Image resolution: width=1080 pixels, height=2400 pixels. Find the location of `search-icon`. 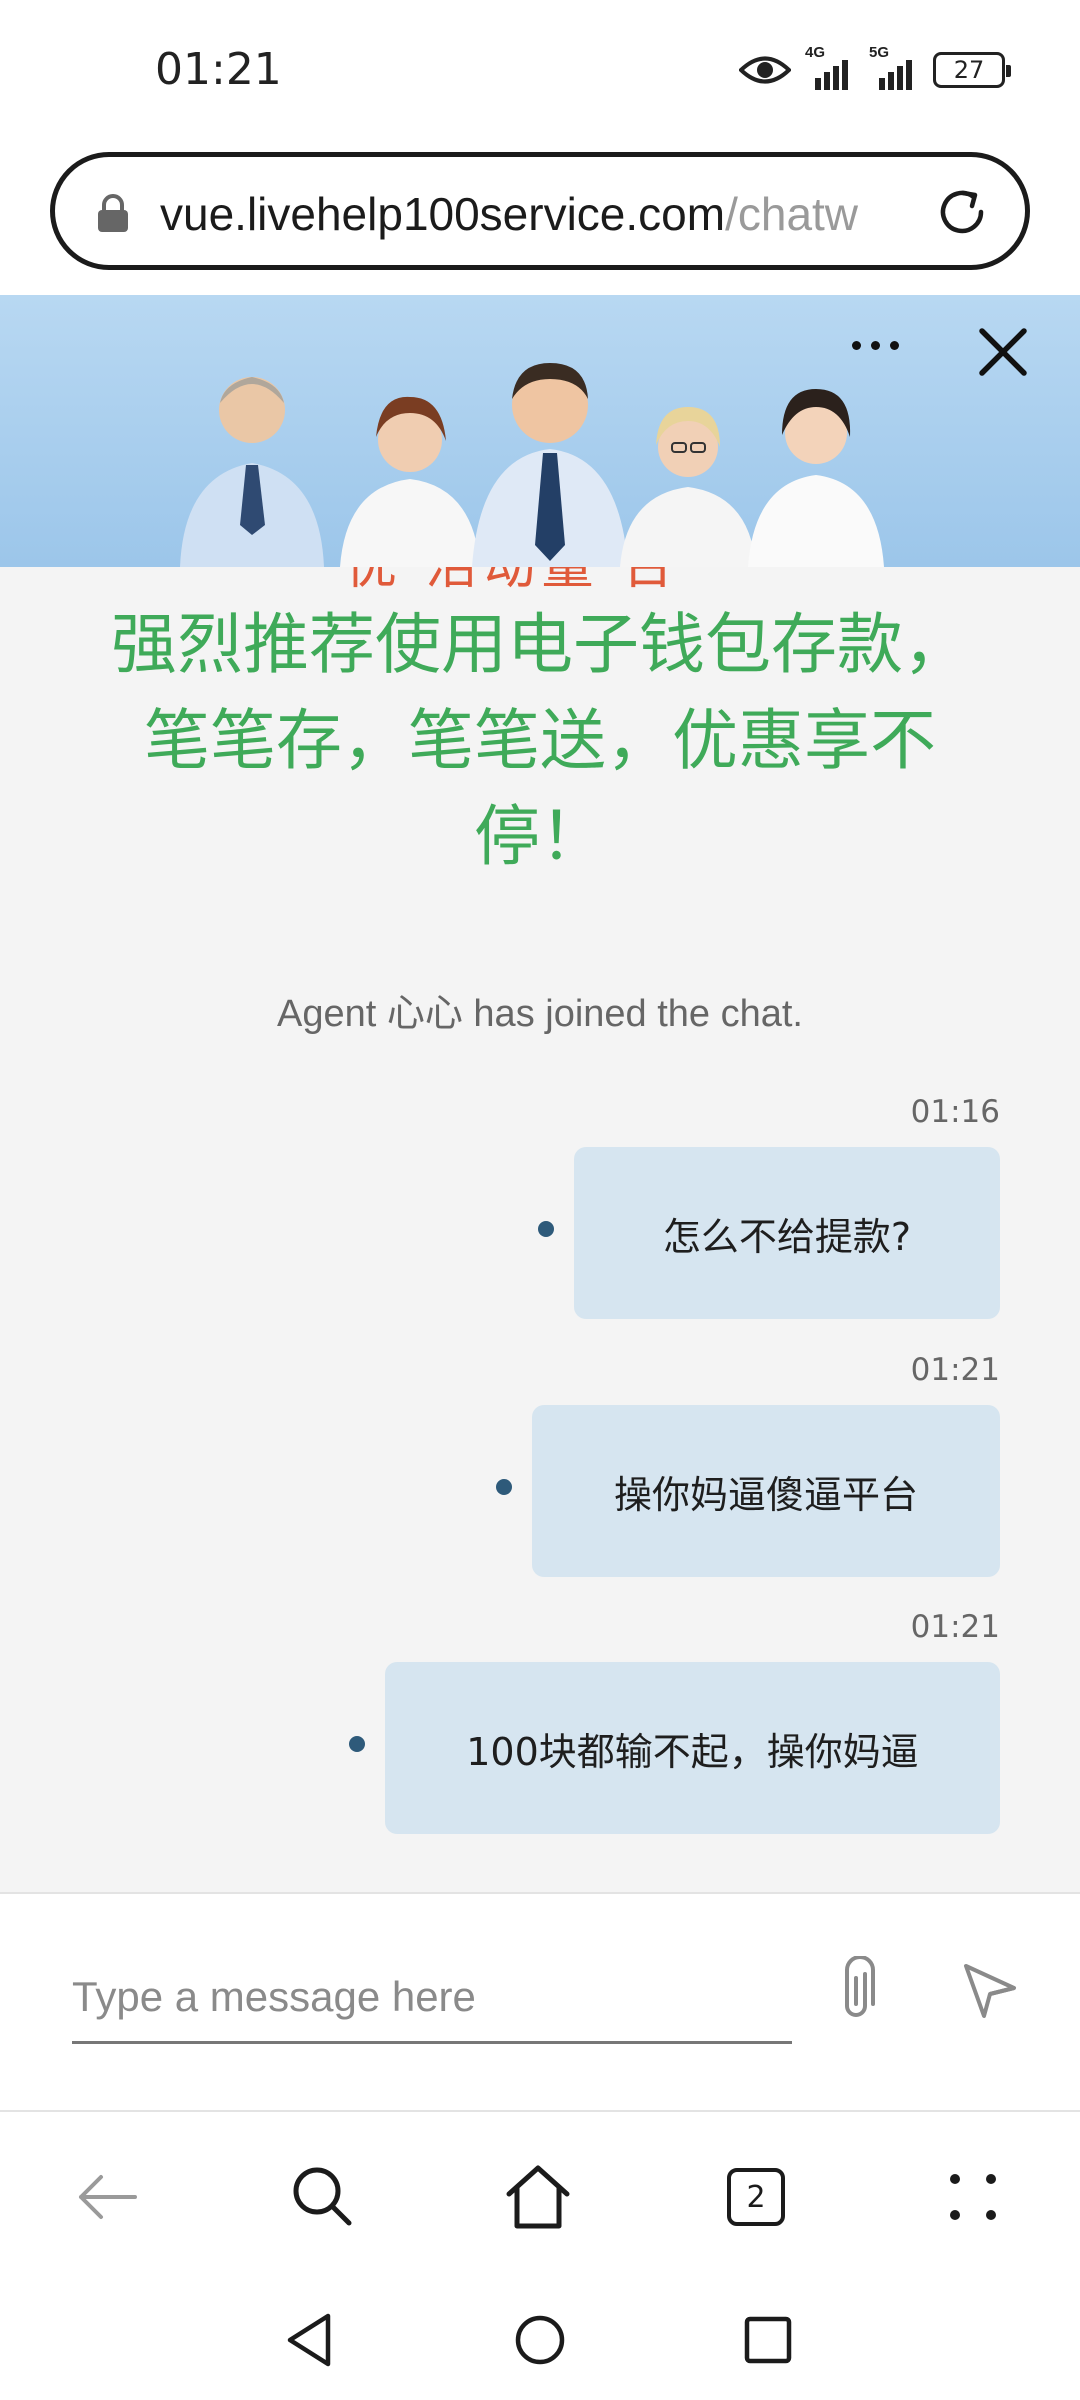

search-icon is located at coordinates (322, 2196).